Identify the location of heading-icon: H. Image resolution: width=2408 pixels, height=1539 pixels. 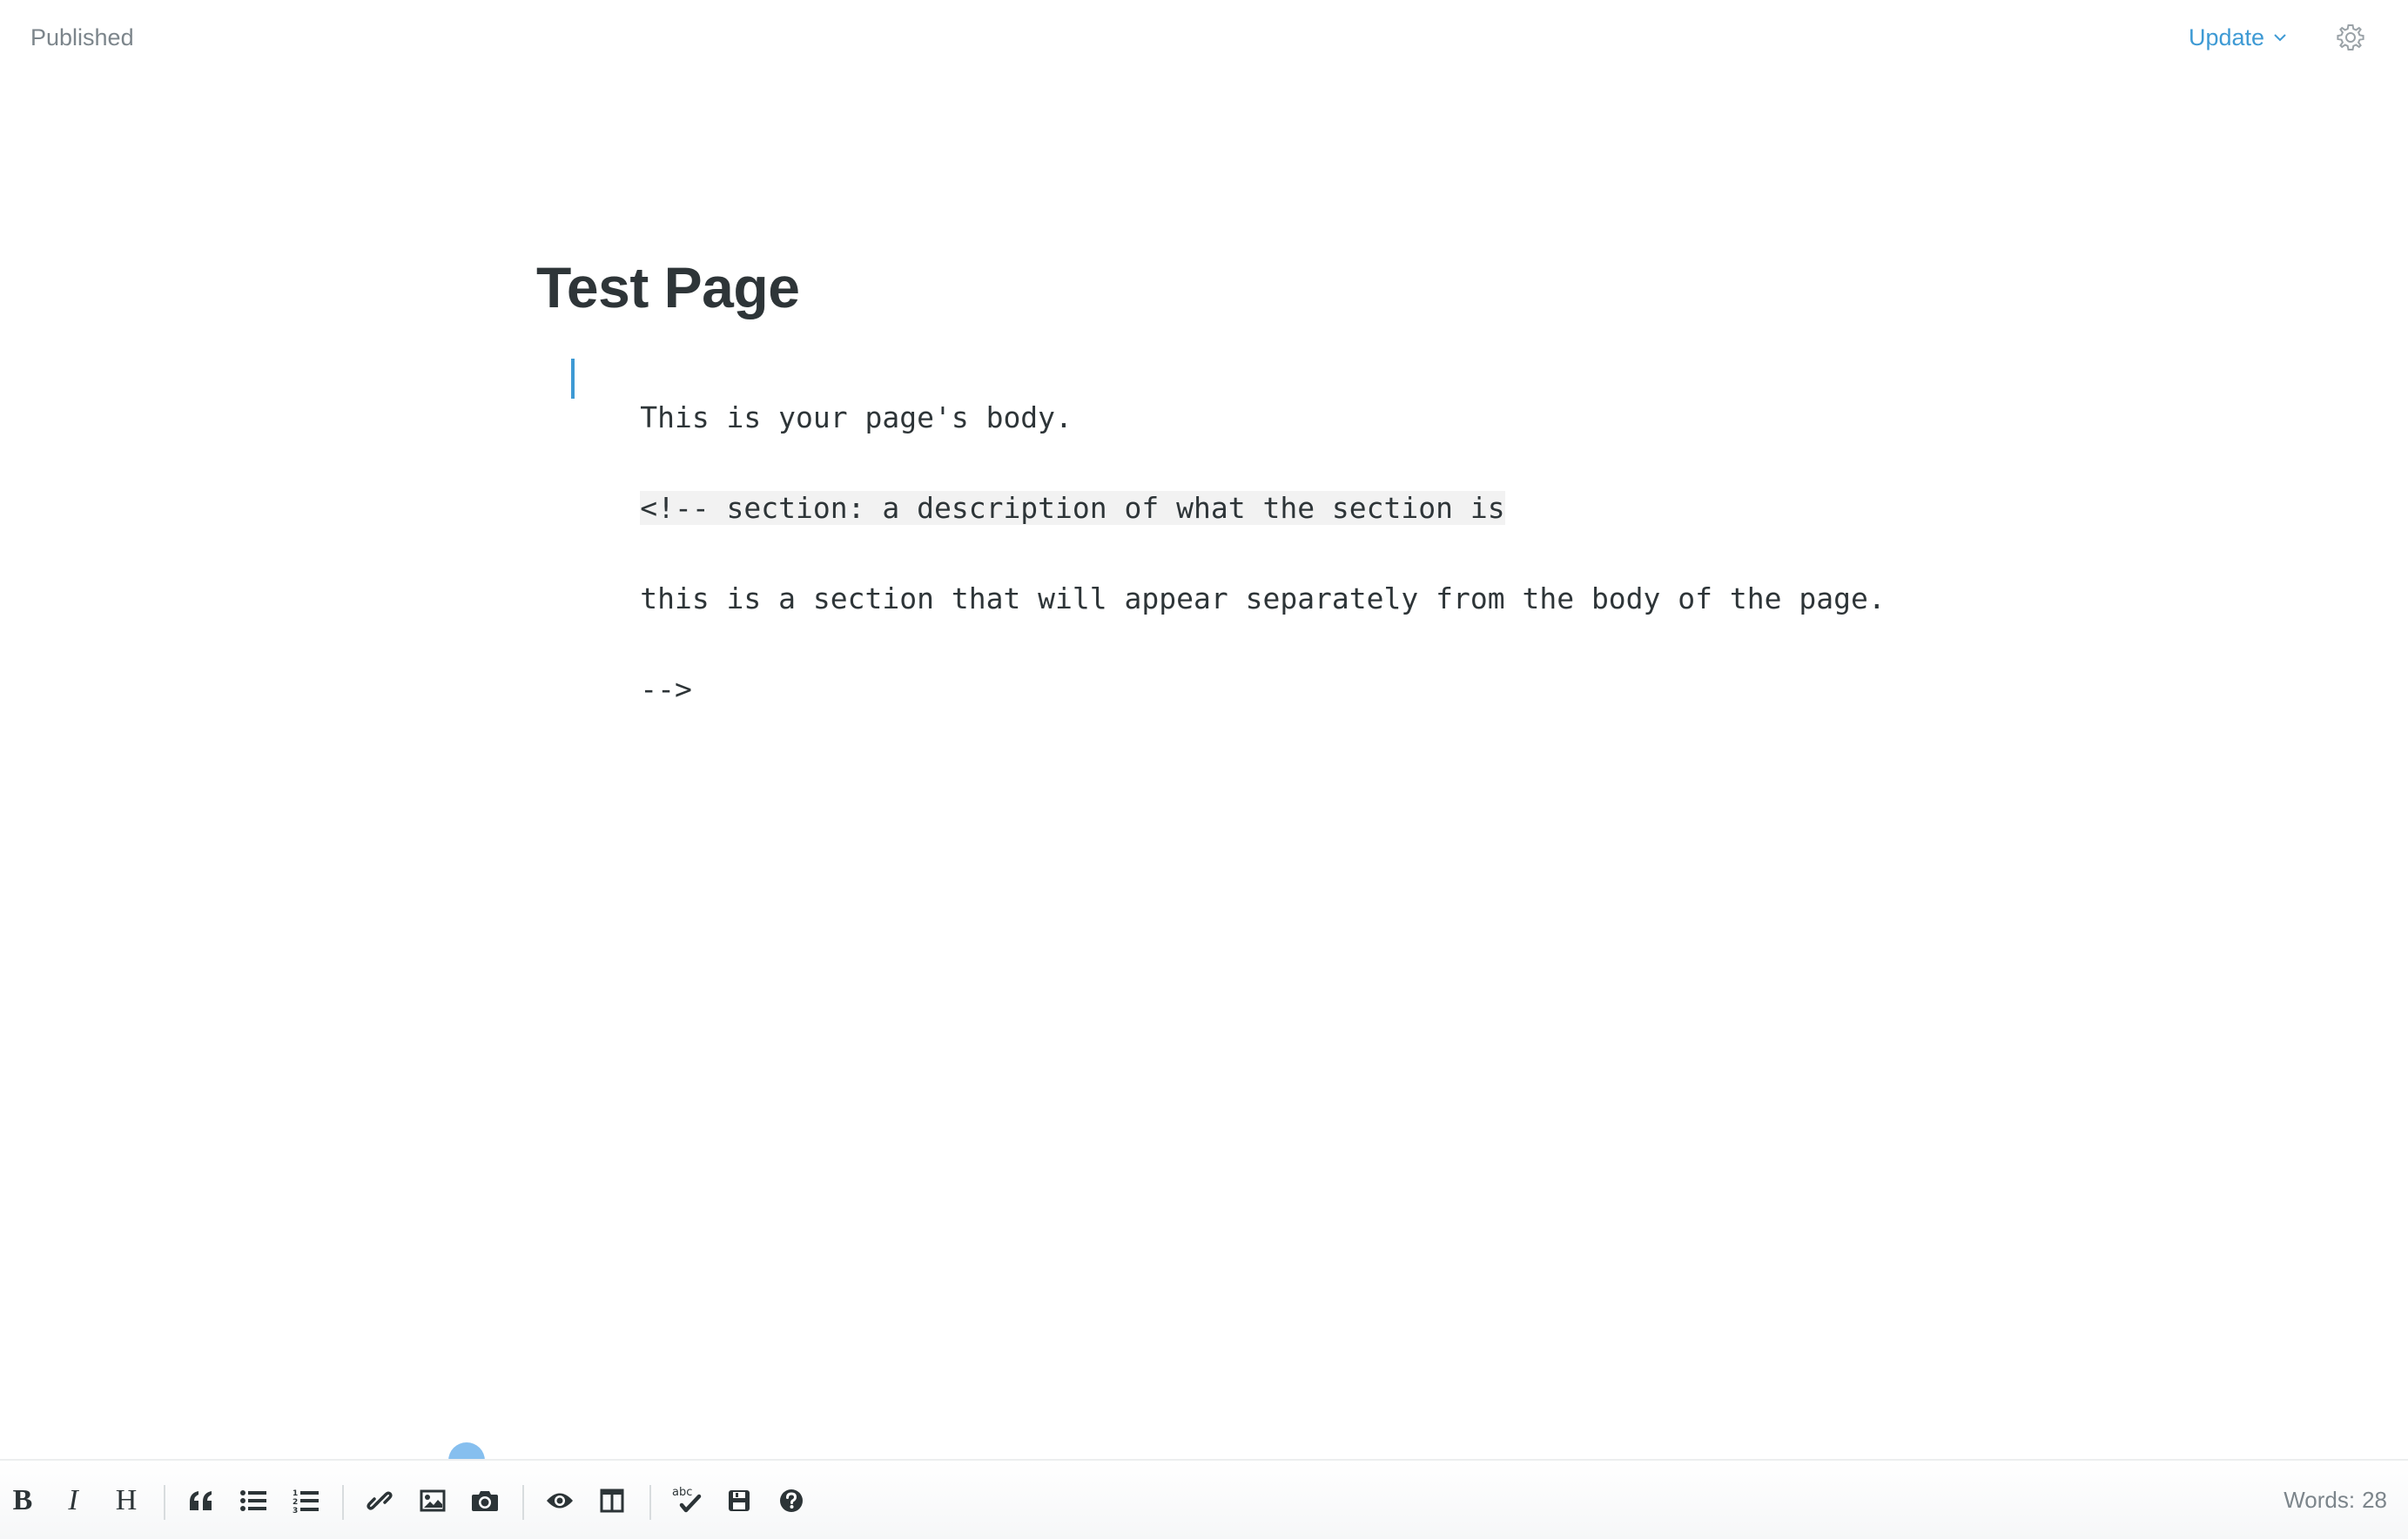
(126, 1500).